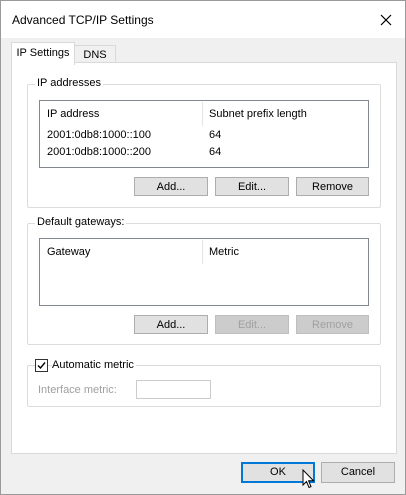 The image size is (406, 495). What do you see at coordinates (99, 135) in the screenshot?
I see `ip-address-cell: 2001:0db8:1000::100` at bounding box center [99, 135].